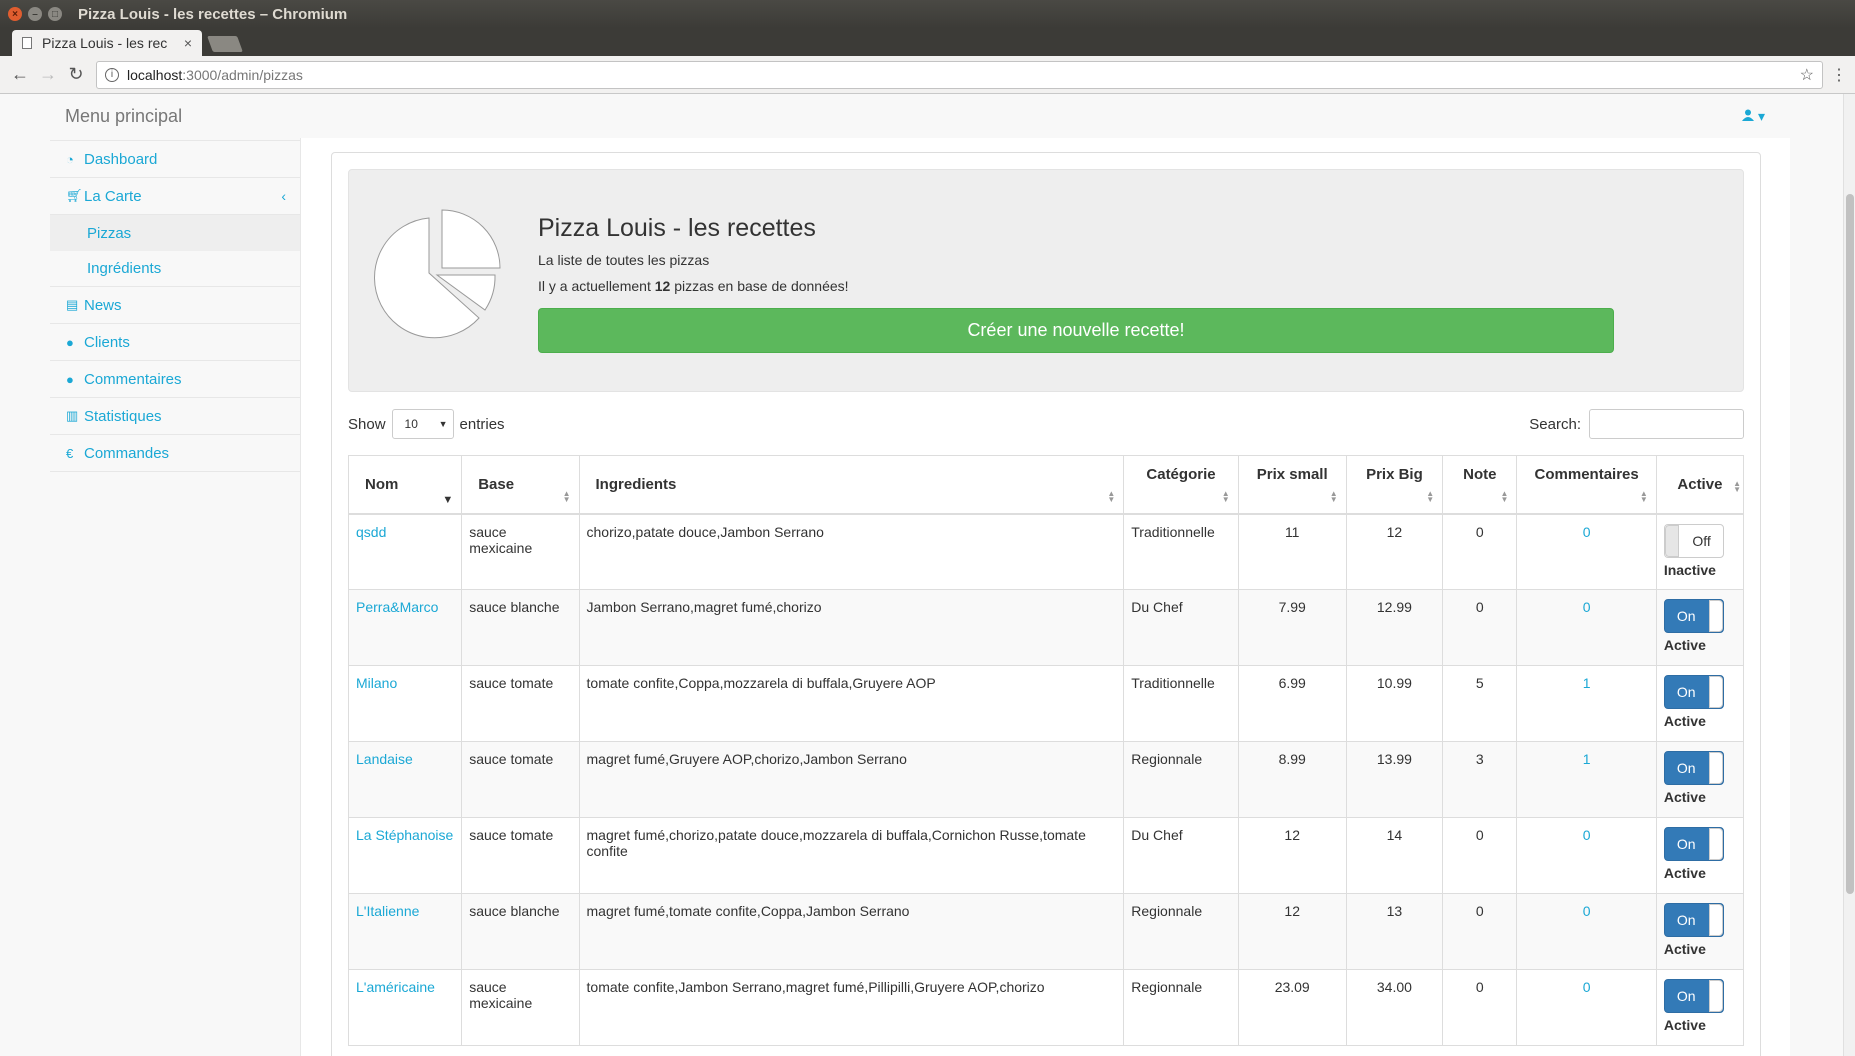  Describe the element at coordinates (1693, 540) in the screenshot. I see `active-toggle: Off` at that location.